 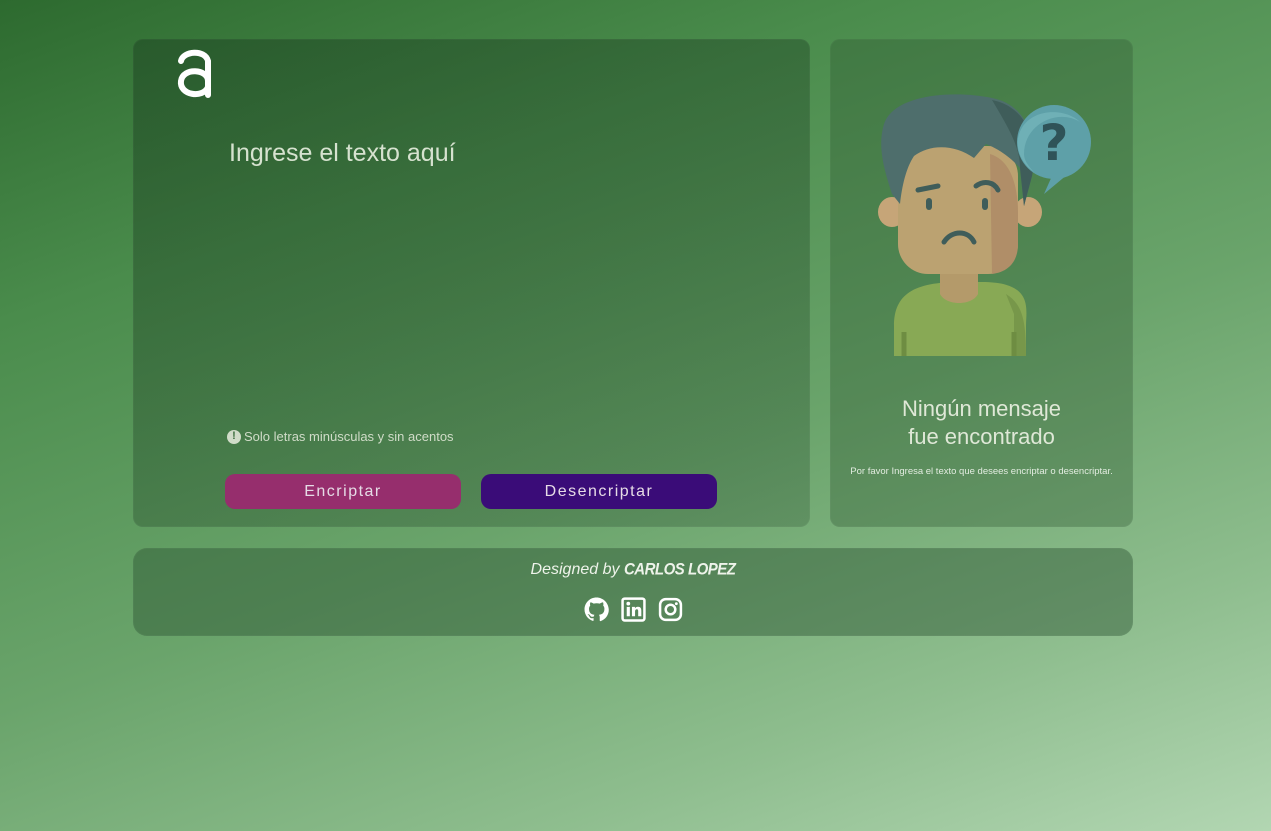 What do you see at coordinates (984, 225) in the screenshot?
I see `confused-person-illustration: ?` at bounding box center [984, 225].